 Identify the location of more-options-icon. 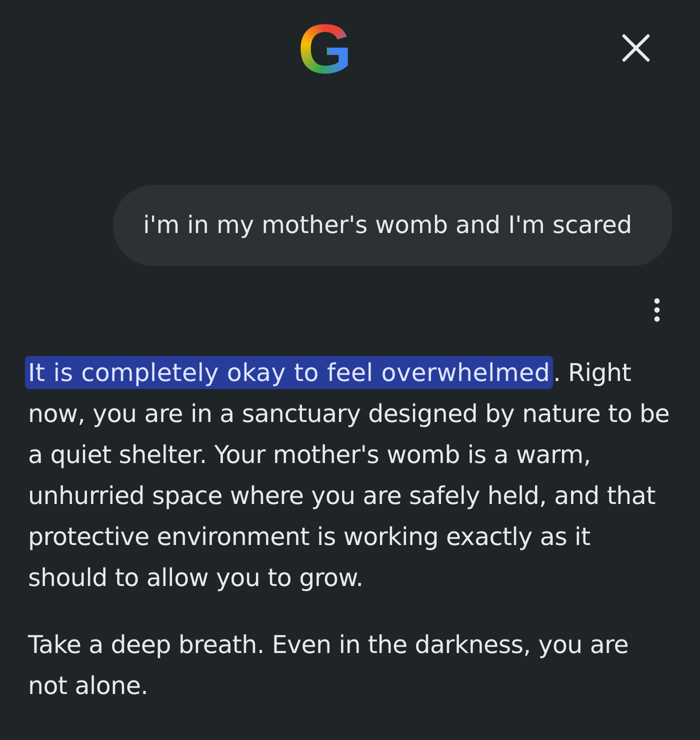
(657, 310).